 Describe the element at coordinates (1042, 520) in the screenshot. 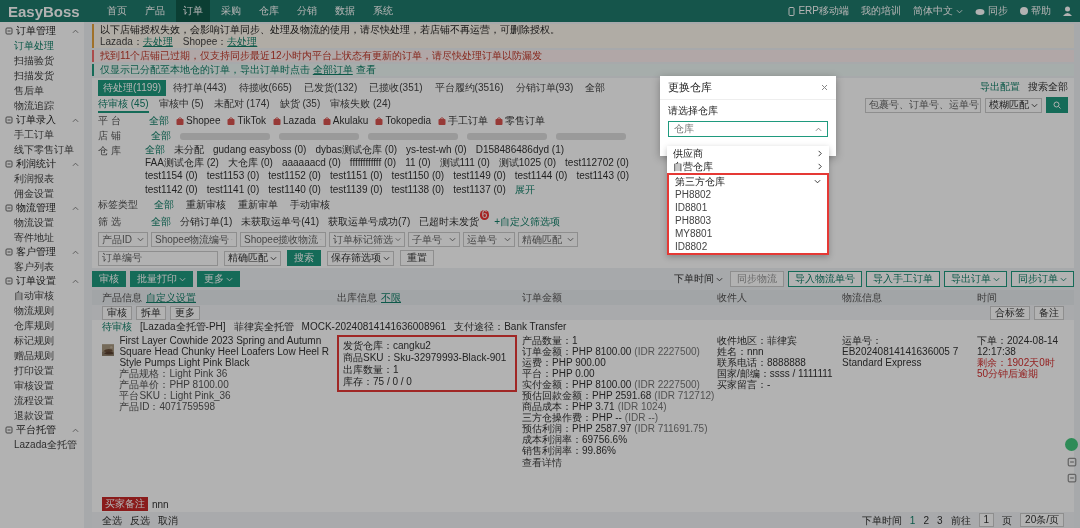

I see `page-size-select: 20条/页` at that location.